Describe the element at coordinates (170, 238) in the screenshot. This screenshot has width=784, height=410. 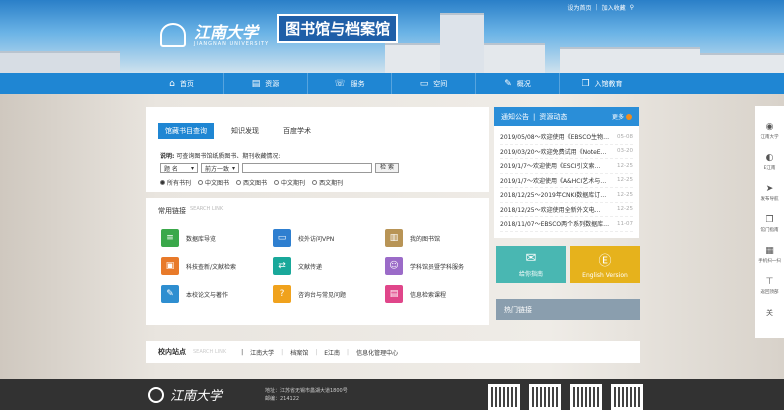
I see `database-icon: ≡` at that location.